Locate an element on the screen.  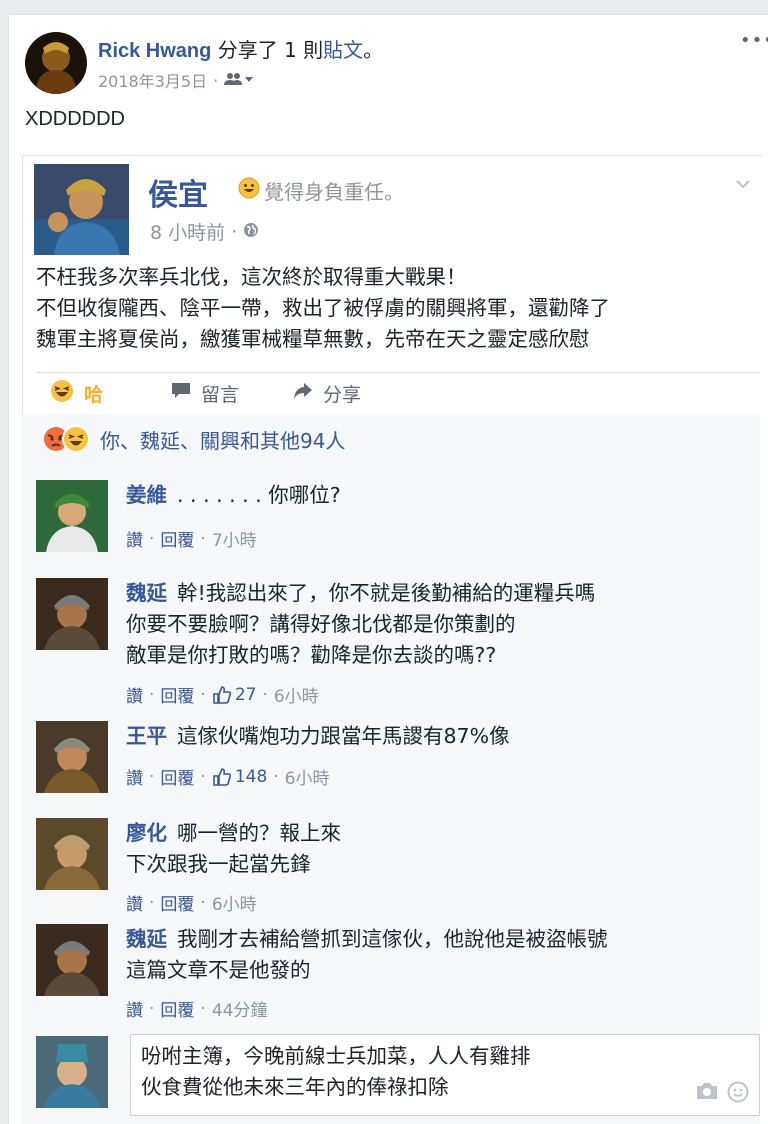
comment-body: 姜維 . . . . . . . 你哪位? is located at coordinates (441, 495).